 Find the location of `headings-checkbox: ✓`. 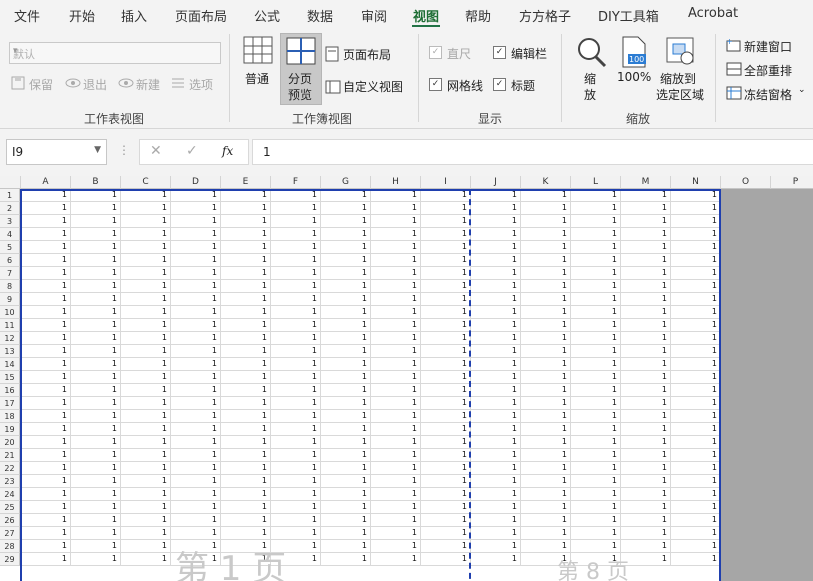

headings-checkbox: ✓ is located at coordinates (499, 84).